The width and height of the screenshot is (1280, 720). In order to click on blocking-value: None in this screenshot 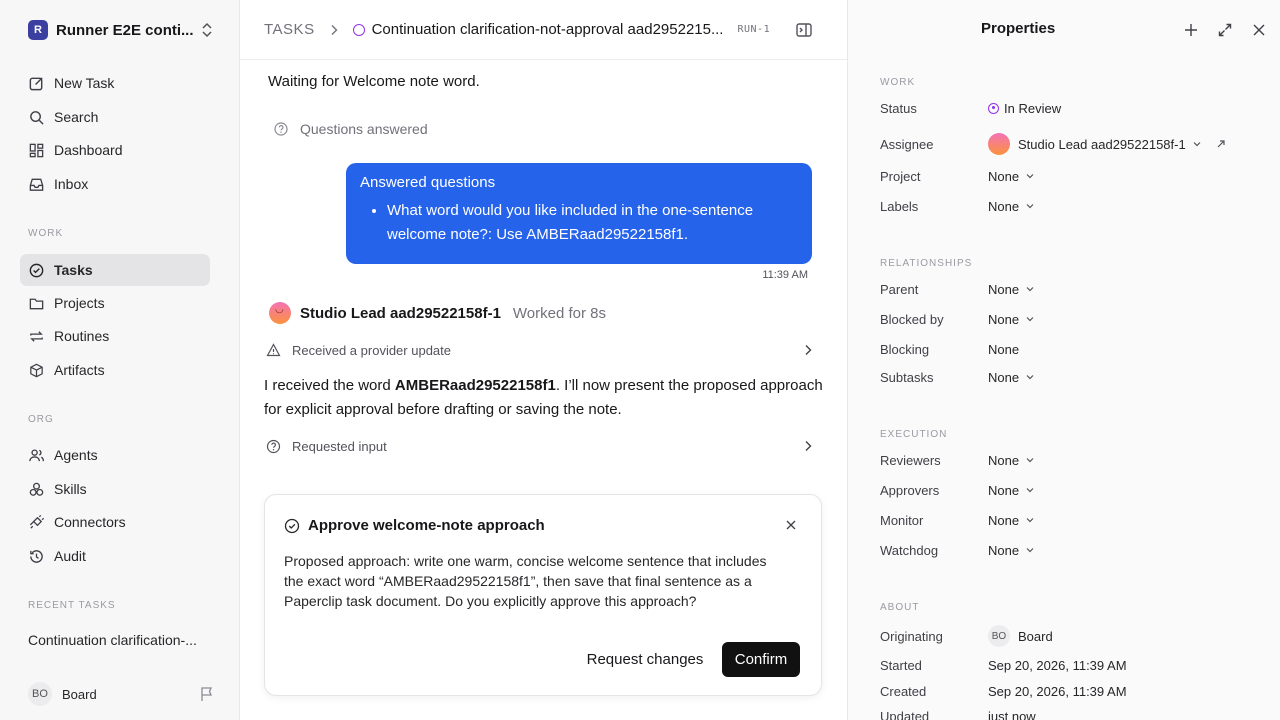, I will do `click(1003, 349)`.